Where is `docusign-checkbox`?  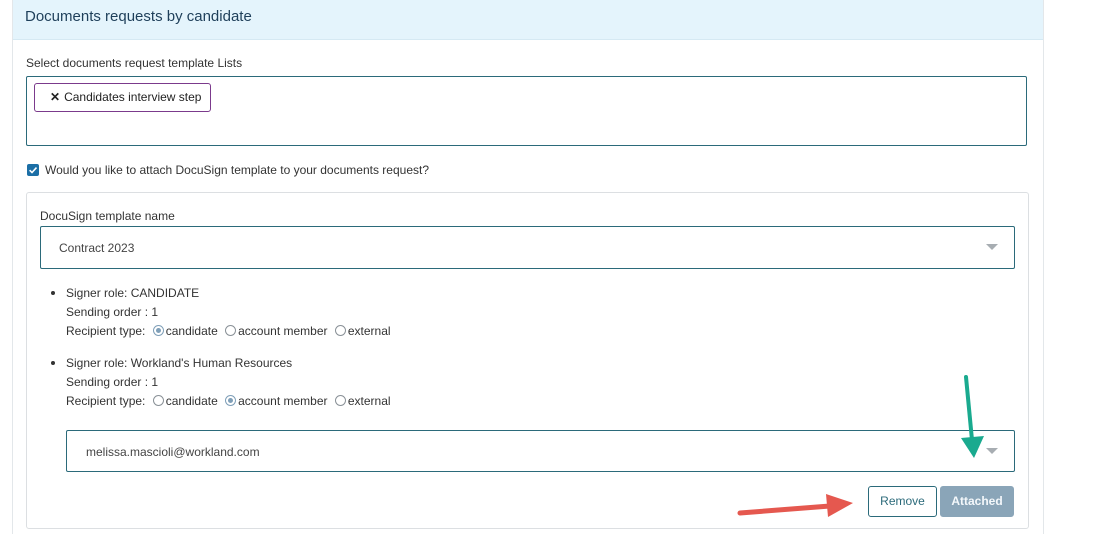 docusign-checkbox is located at coordinates (33, 170).